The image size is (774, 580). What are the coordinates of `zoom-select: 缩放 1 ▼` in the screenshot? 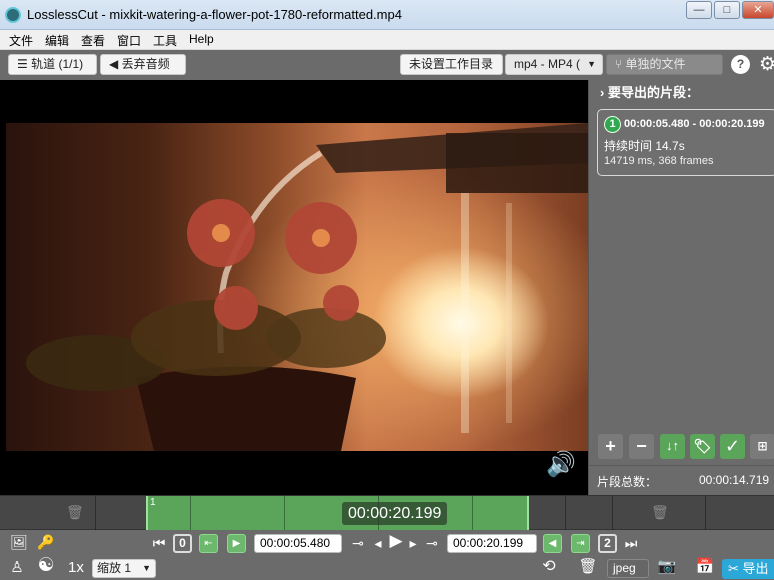 It's located at (124, 568).